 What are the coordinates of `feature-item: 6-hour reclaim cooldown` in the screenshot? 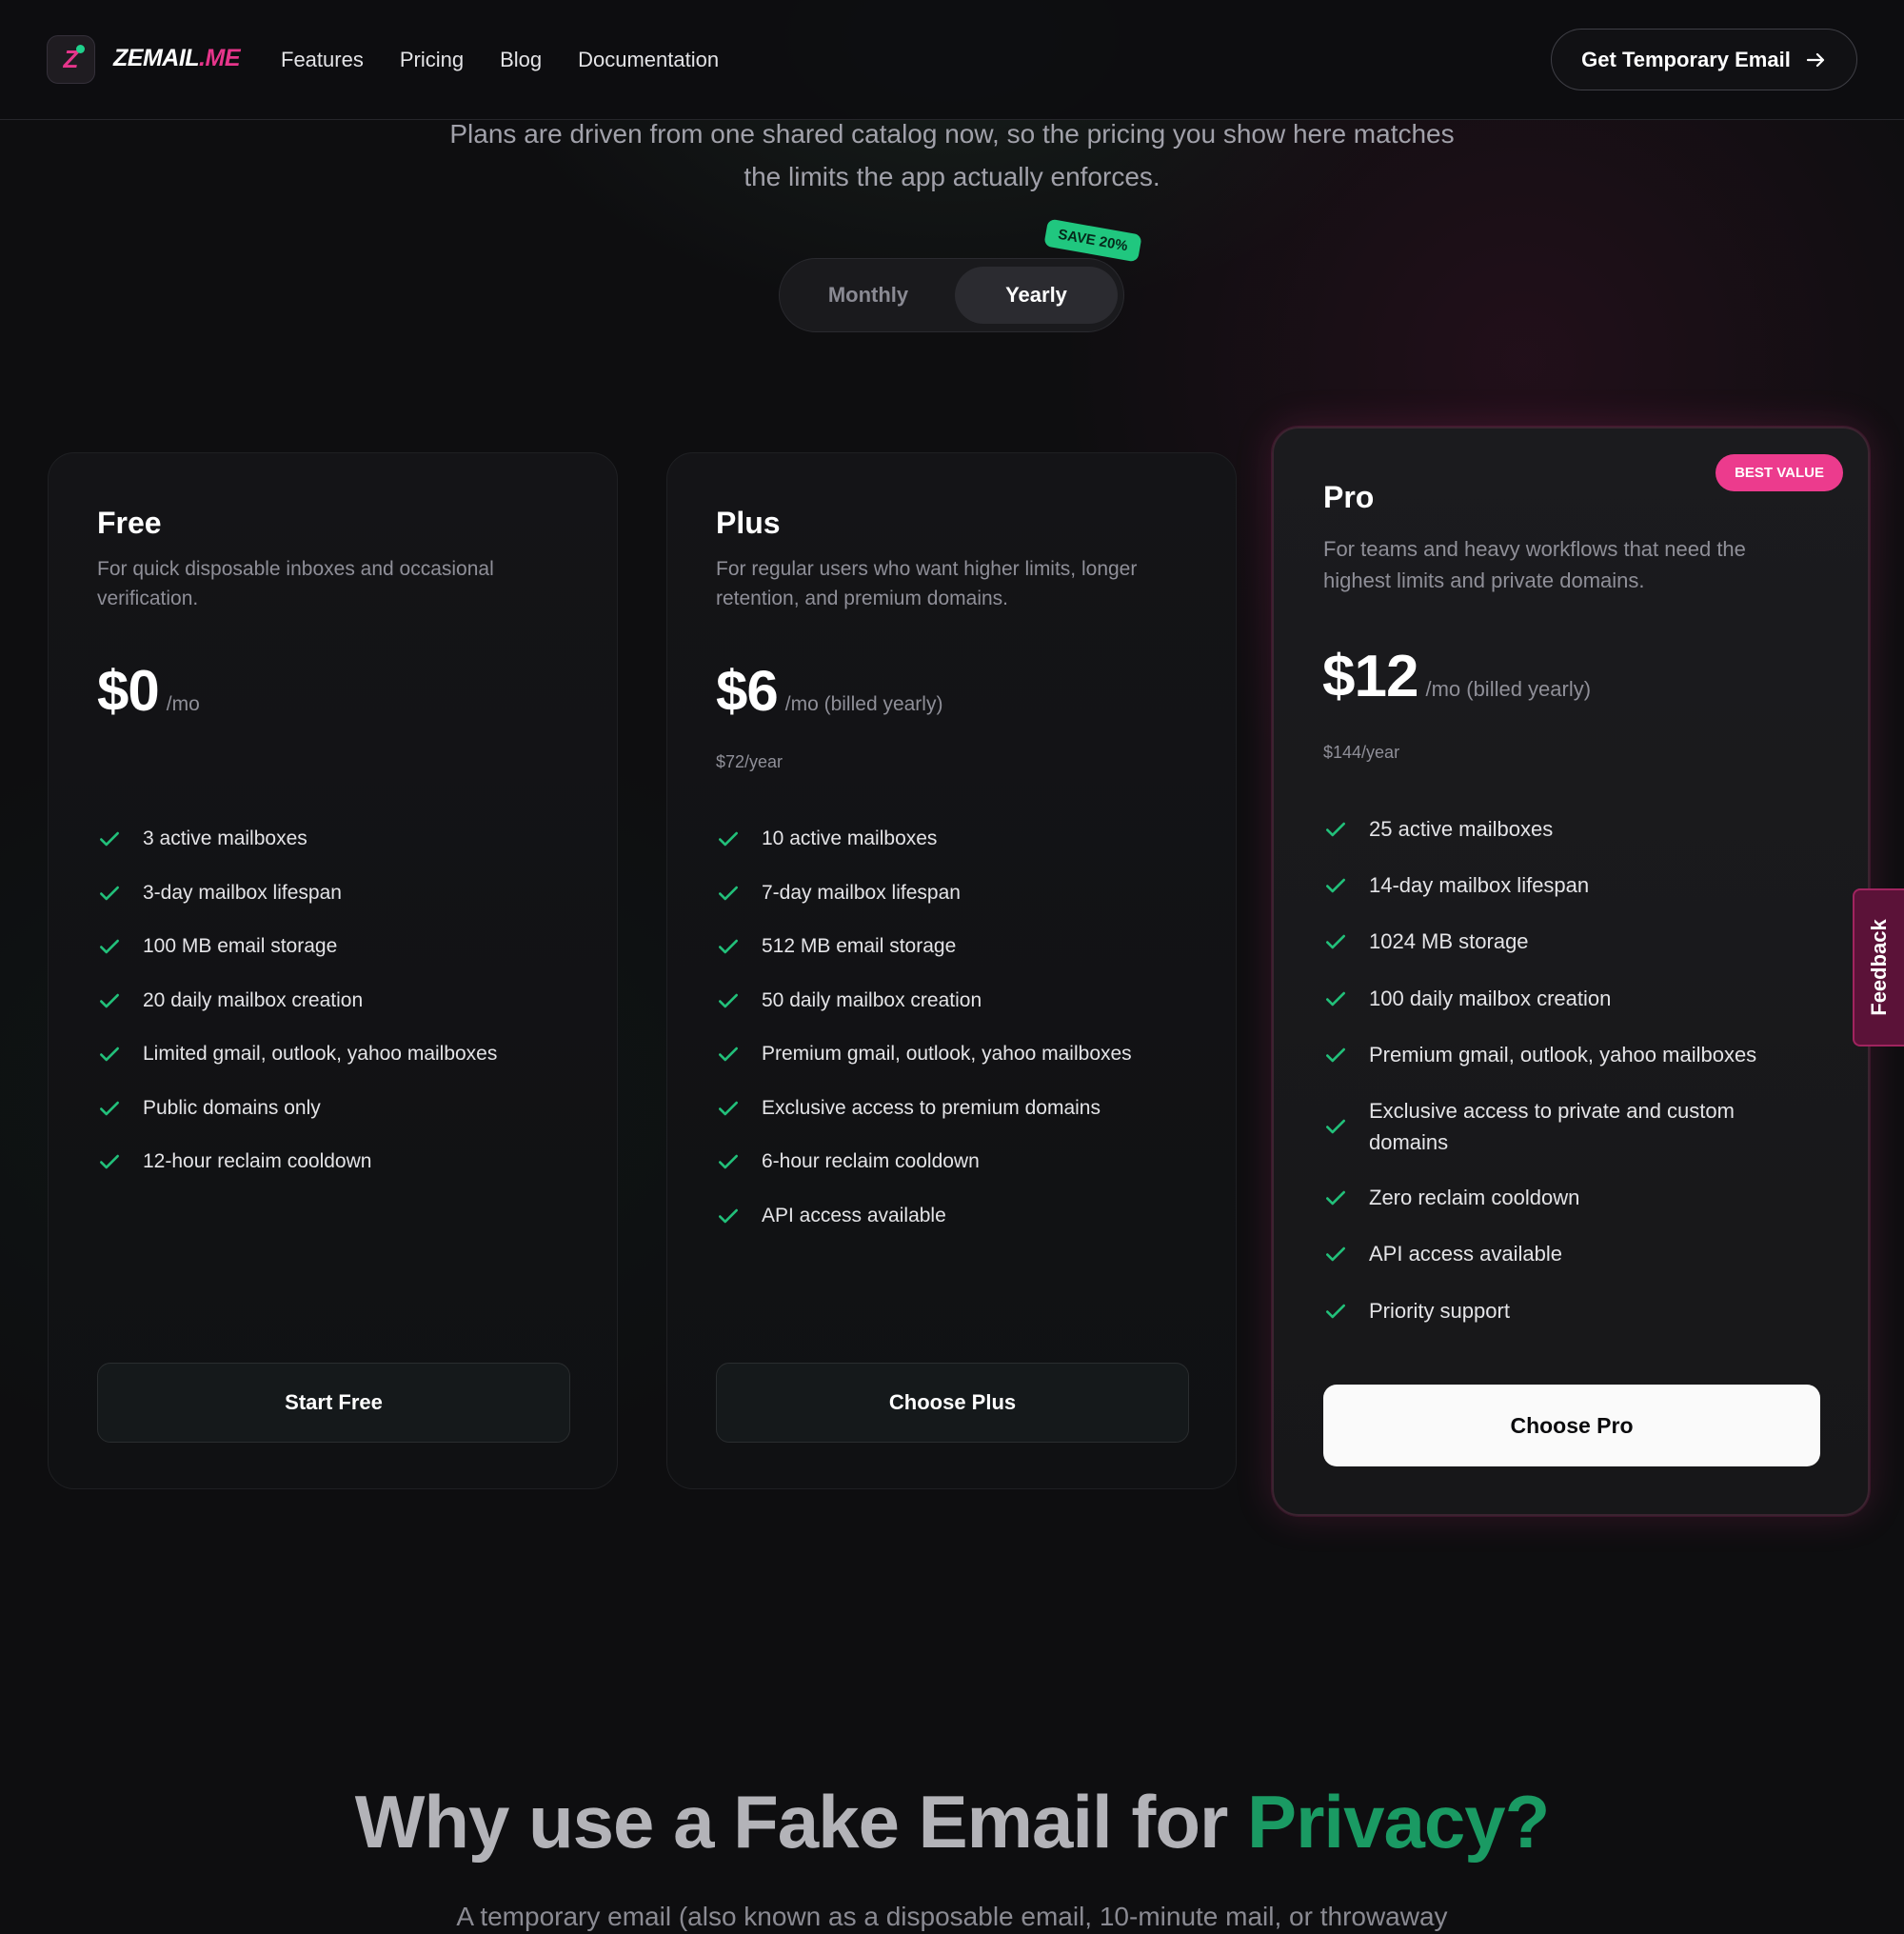 It's located at (954, 1162).